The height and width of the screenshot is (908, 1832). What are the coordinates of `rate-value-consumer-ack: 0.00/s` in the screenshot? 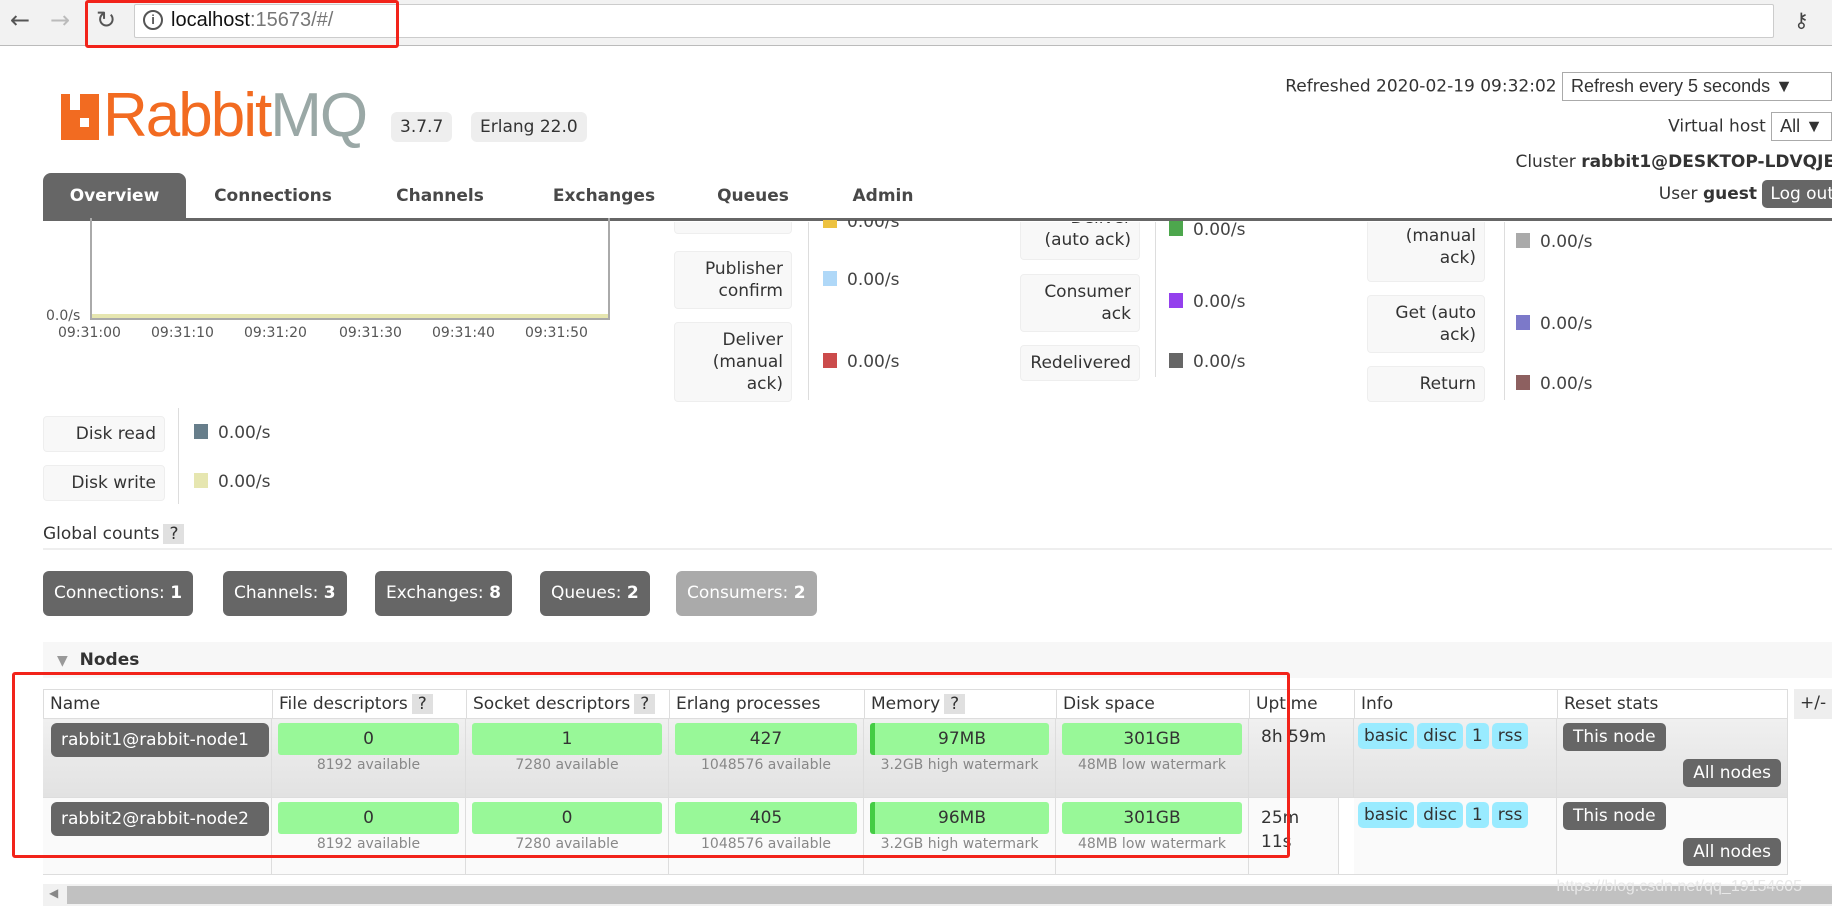 It's located at (1207, 302).